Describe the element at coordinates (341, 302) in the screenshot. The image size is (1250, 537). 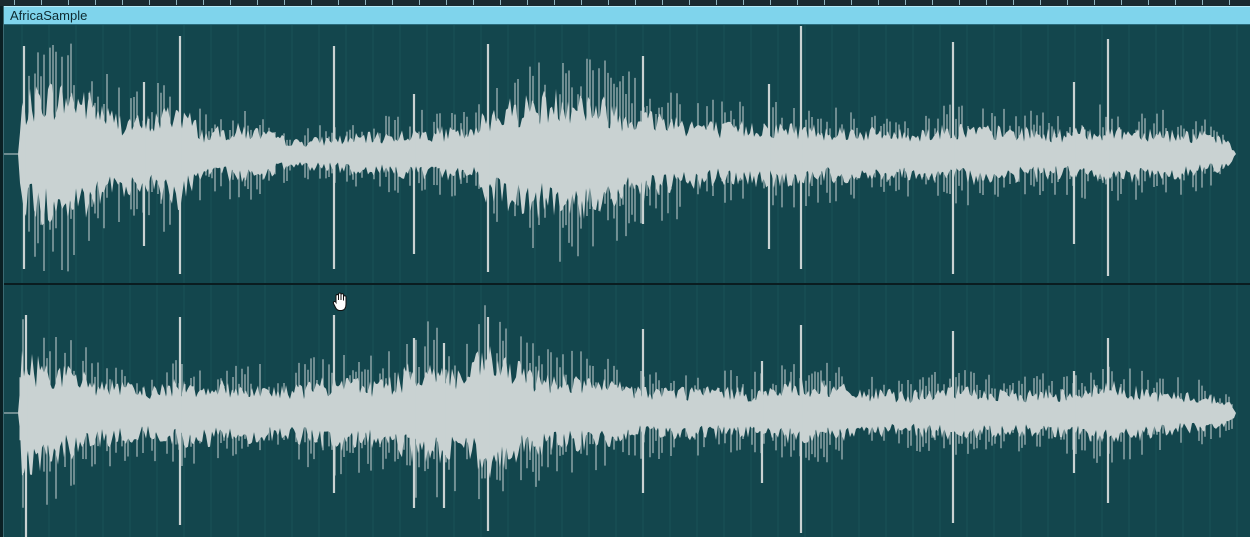
I see `hand-grab-icon` at that location.